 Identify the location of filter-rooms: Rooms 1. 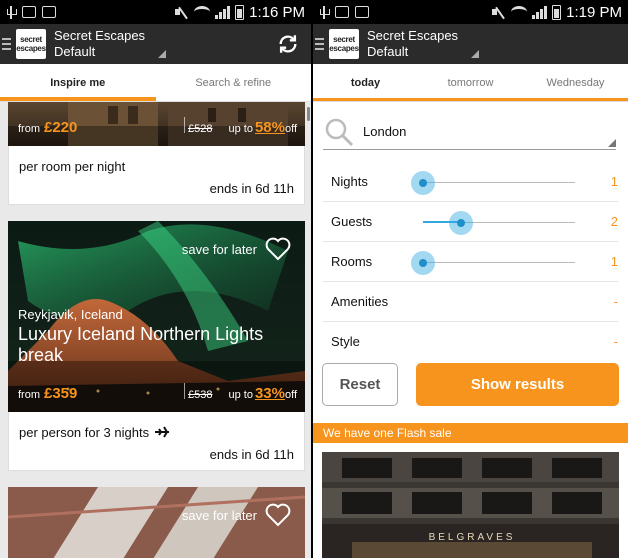
(470, 262).